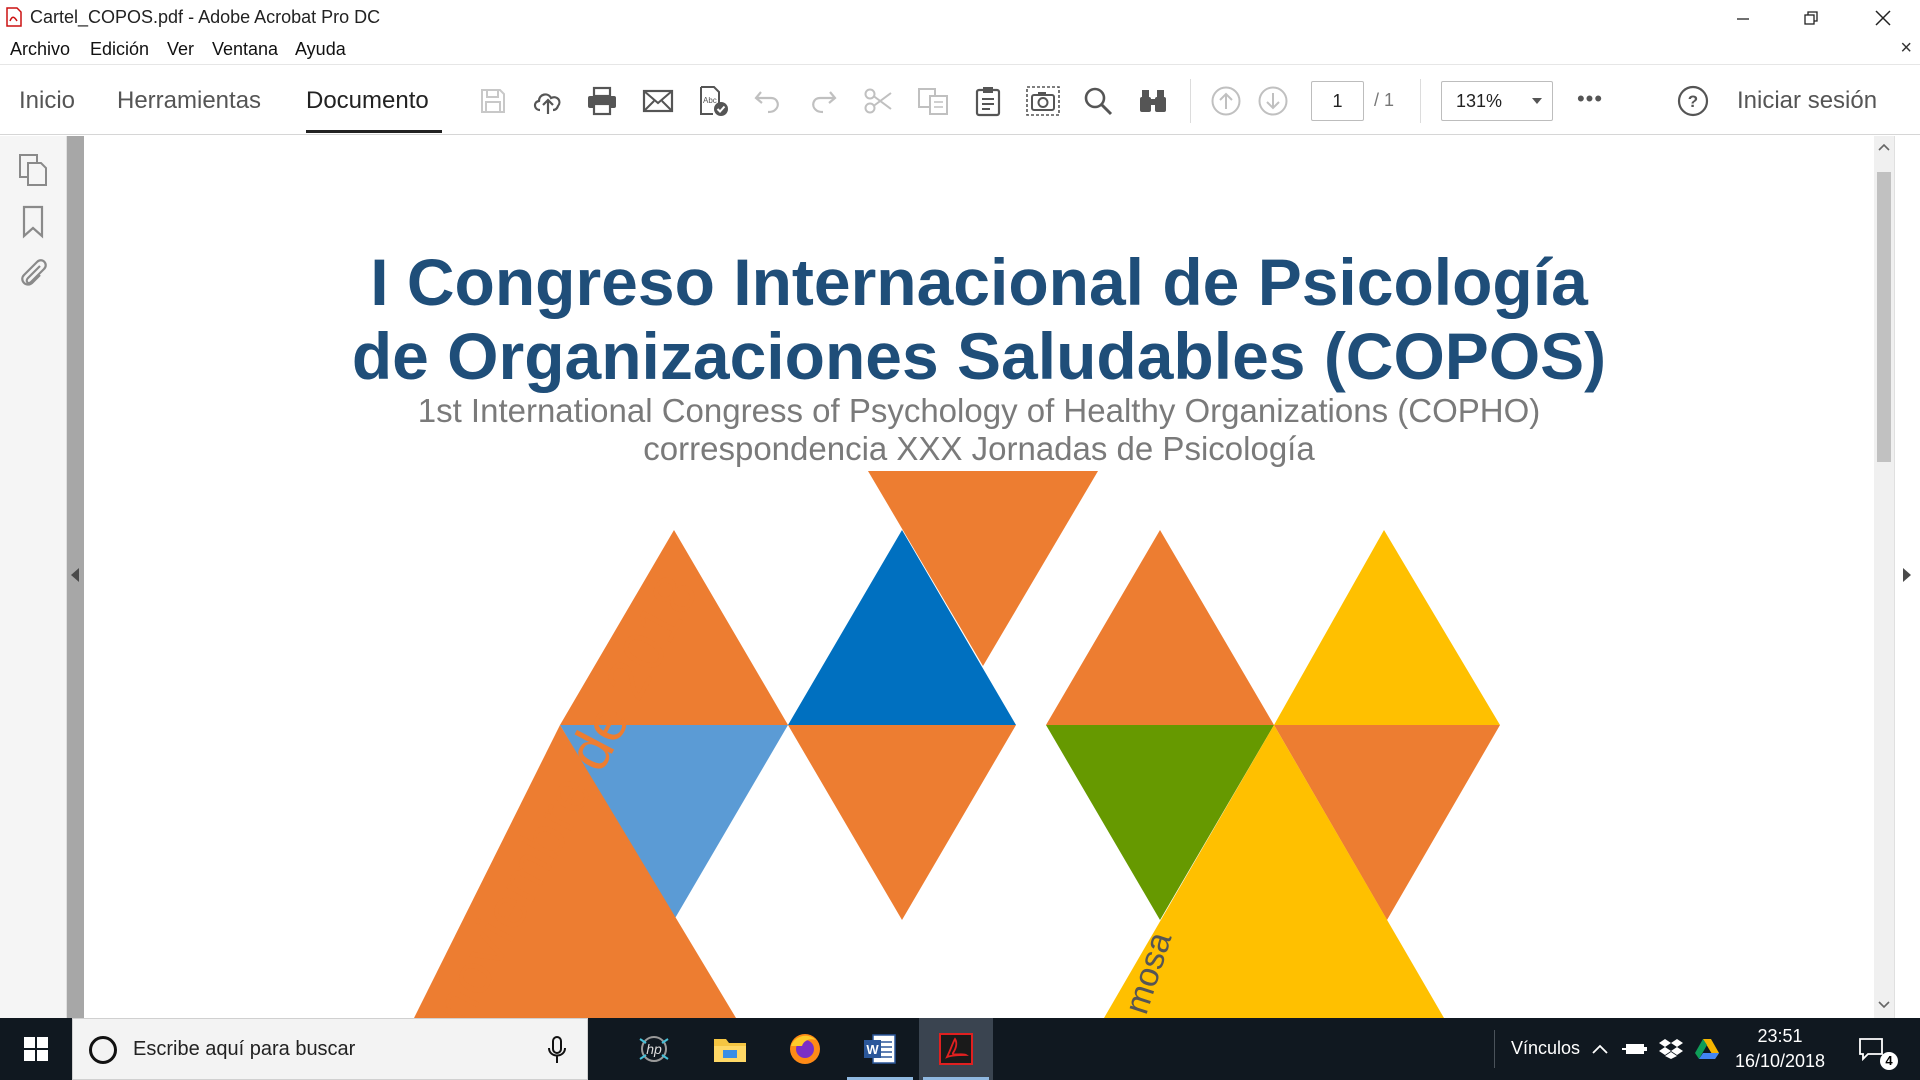  What do you see at coordinates (878, 101) in the screenshot?
I see `cut-icon` at bounding box center [878, 101].